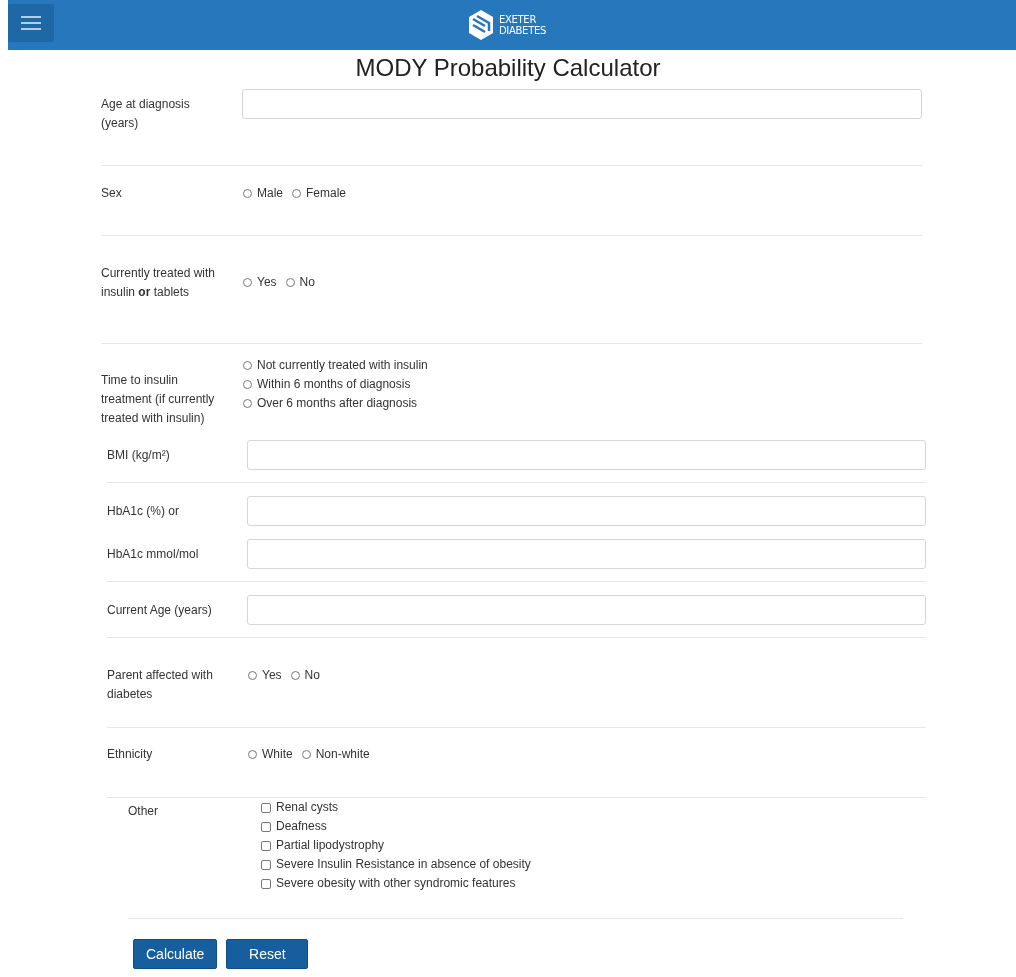 The height and width of the screenshot is (977, 1016). What do you see at coordinates (270, 193) in the screenshot?
I see `option-label: Male` at bounding box center [270, 193].